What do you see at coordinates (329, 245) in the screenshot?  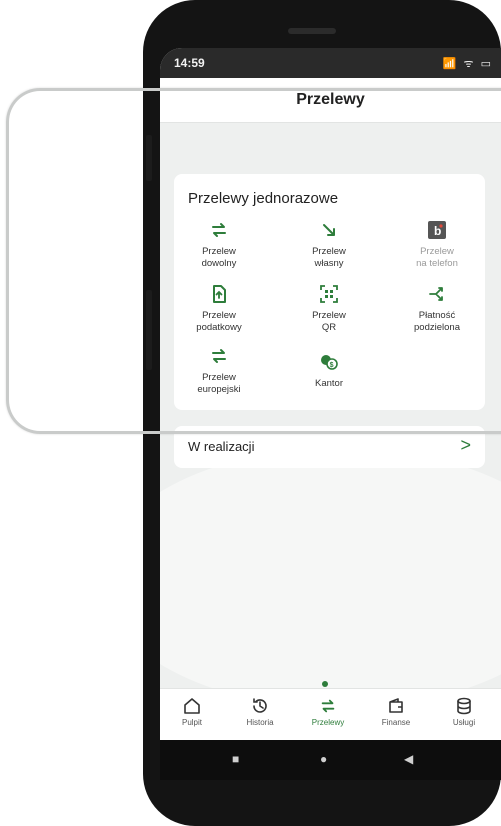 I see `tile-przelew-wlasny: Przelew własny` at bounding box center [329, 245].